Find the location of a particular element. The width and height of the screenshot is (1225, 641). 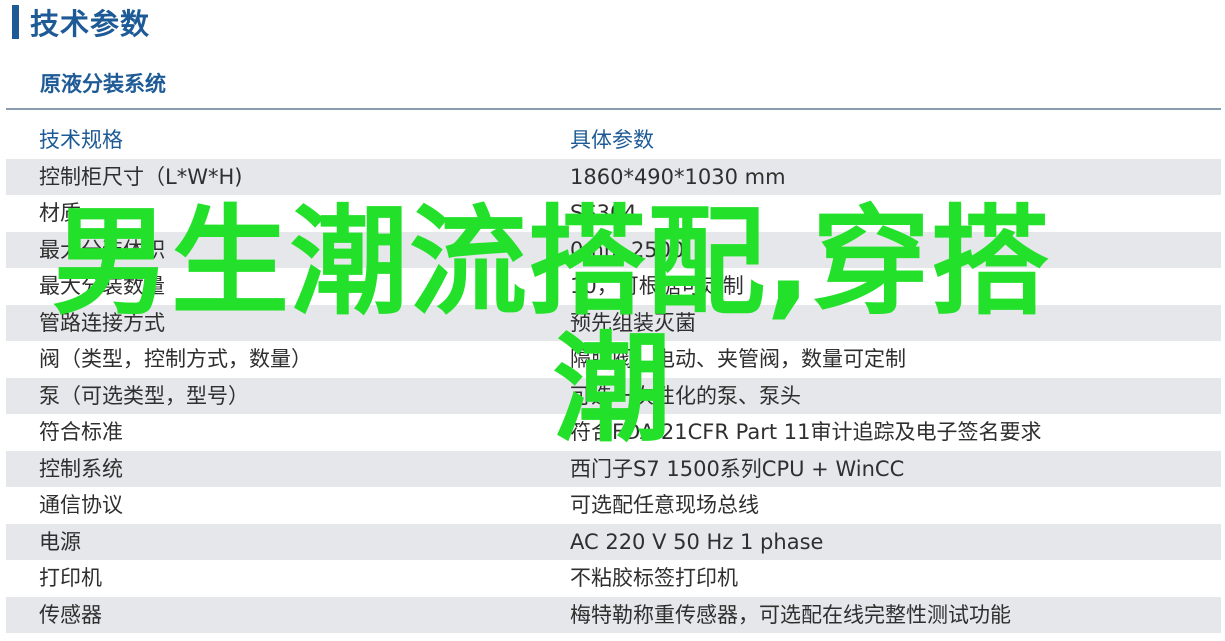

spec-value: 隔膜阀、电动、夹管阀，数量可定制 is located at coordinates (738, 359).